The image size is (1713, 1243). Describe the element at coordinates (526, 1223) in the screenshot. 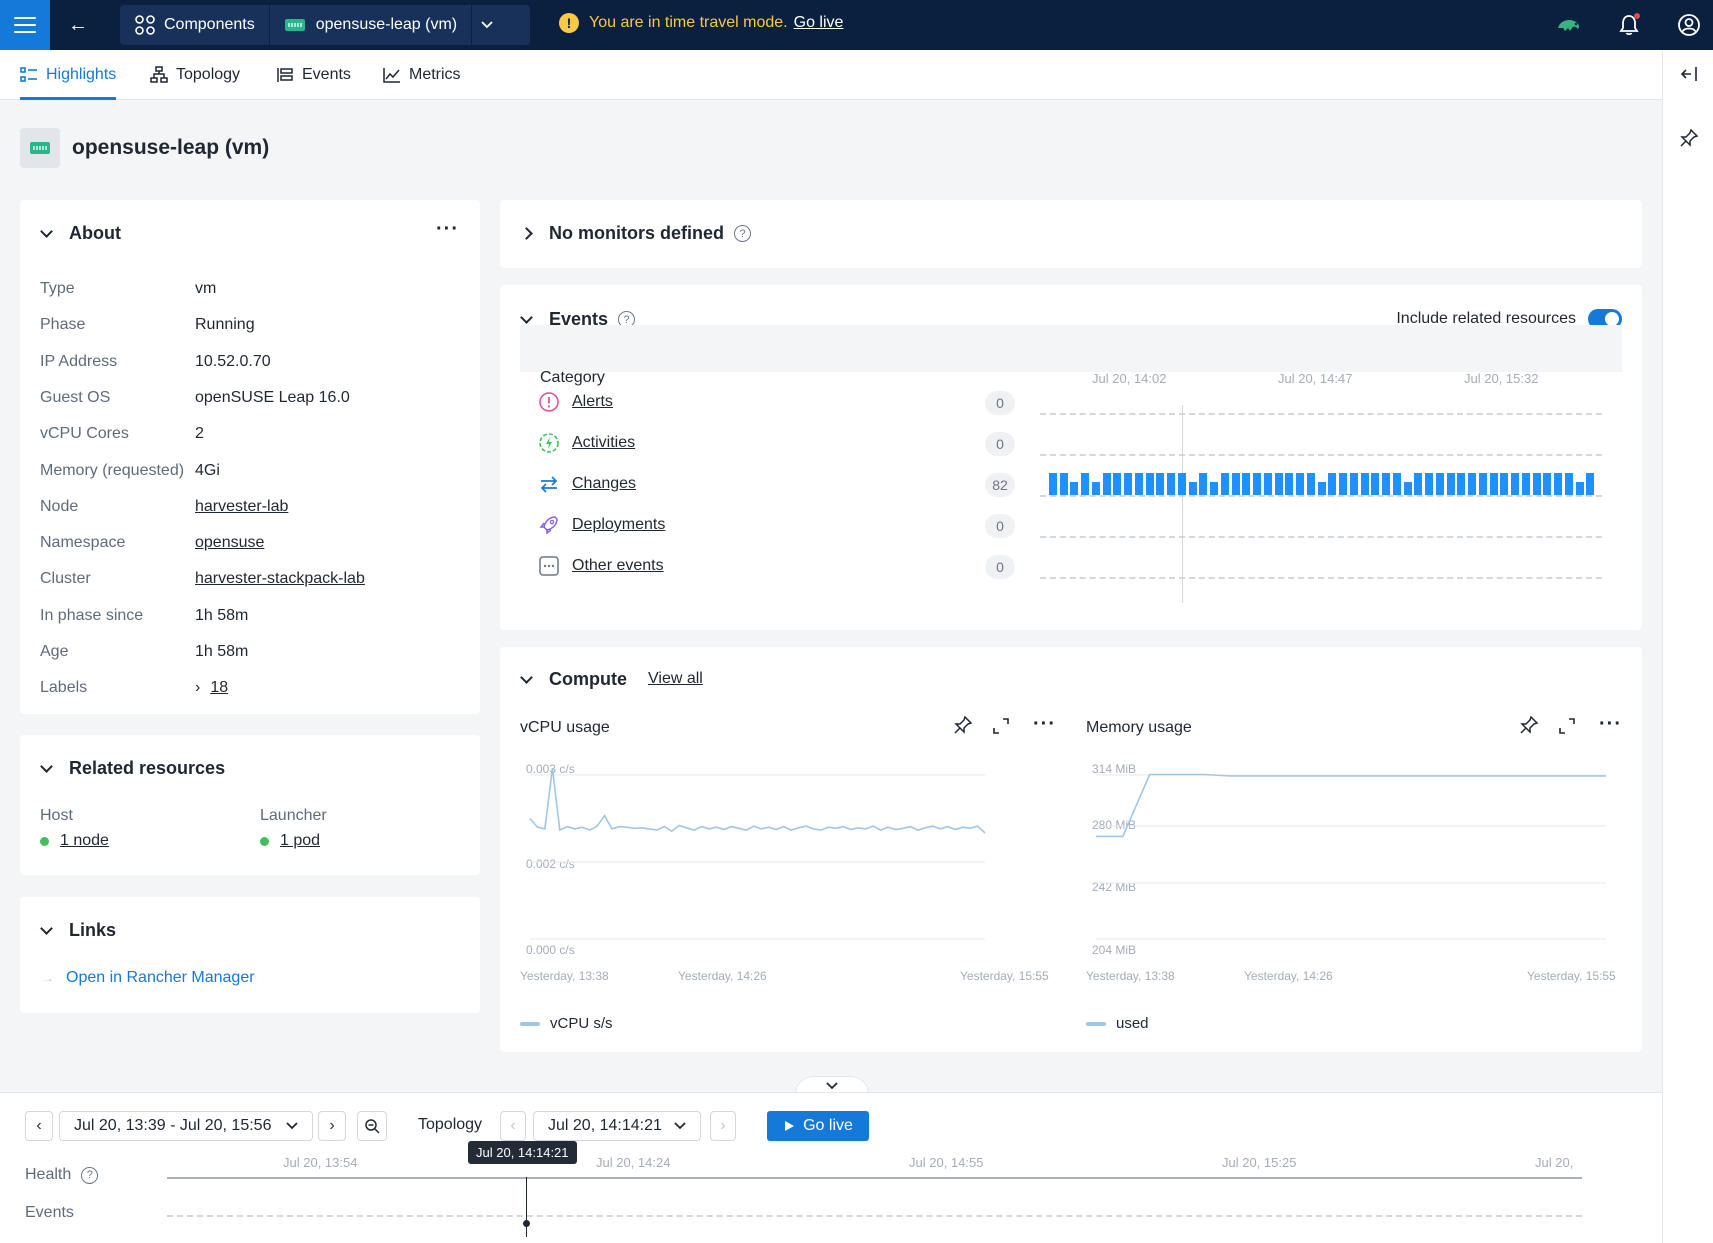

I see `timeline-cursor-handle` at that location.